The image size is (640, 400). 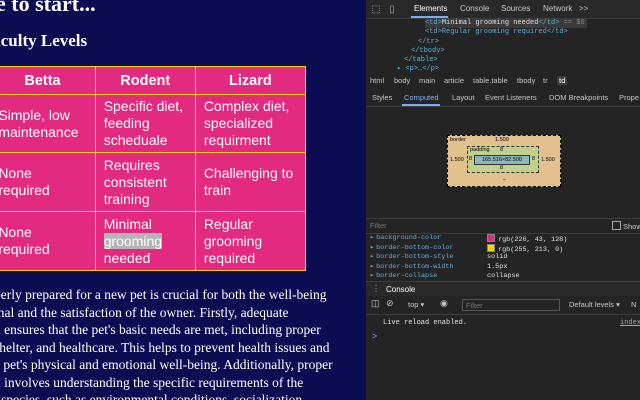 I want to click on tab-event-listeners: Event Listeners, so click(x=511, y=97).